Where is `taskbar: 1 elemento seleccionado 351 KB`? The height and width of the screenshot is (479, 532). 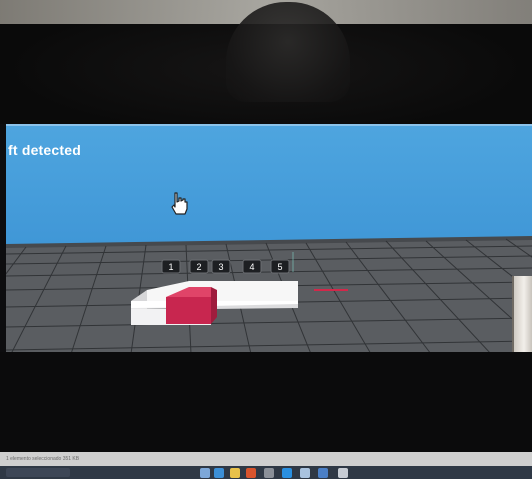 taskbar: 1 elemento seleccionado 351 KB is located at coordinates (266, 465).